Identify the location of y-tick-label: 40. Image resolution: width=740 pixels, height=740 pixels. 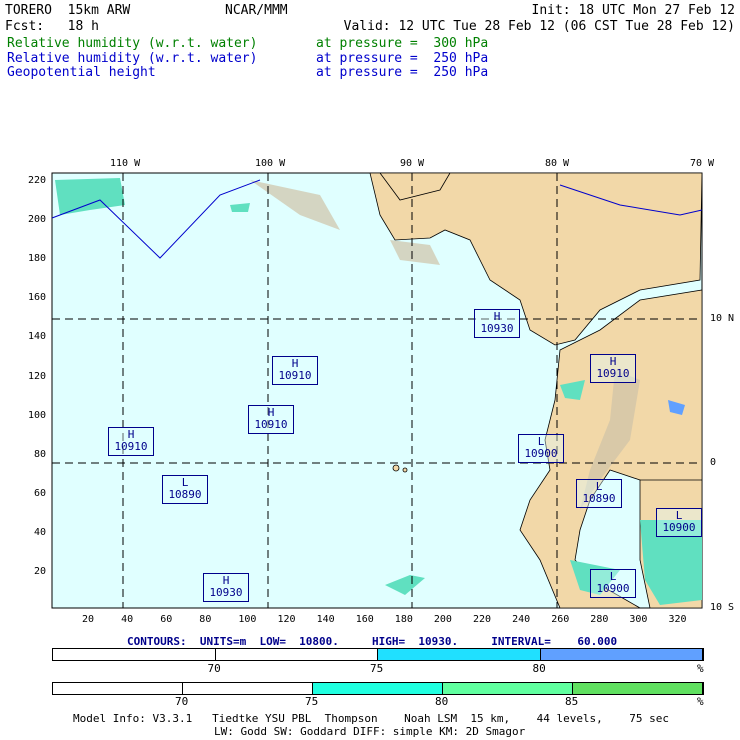
(39, 532).